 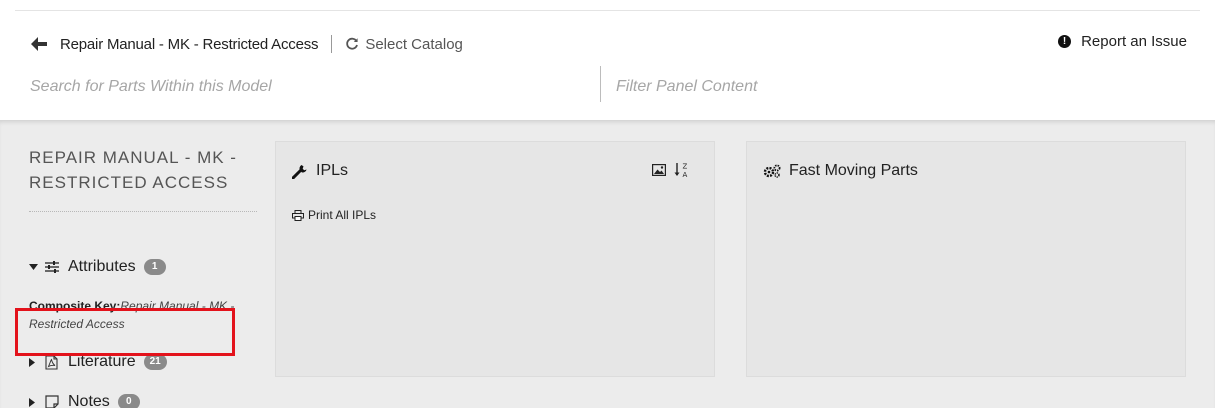 What do you see at coordinates (610, 88) in the screenshot?
I see `search-row` at bounding box center [610, 88].